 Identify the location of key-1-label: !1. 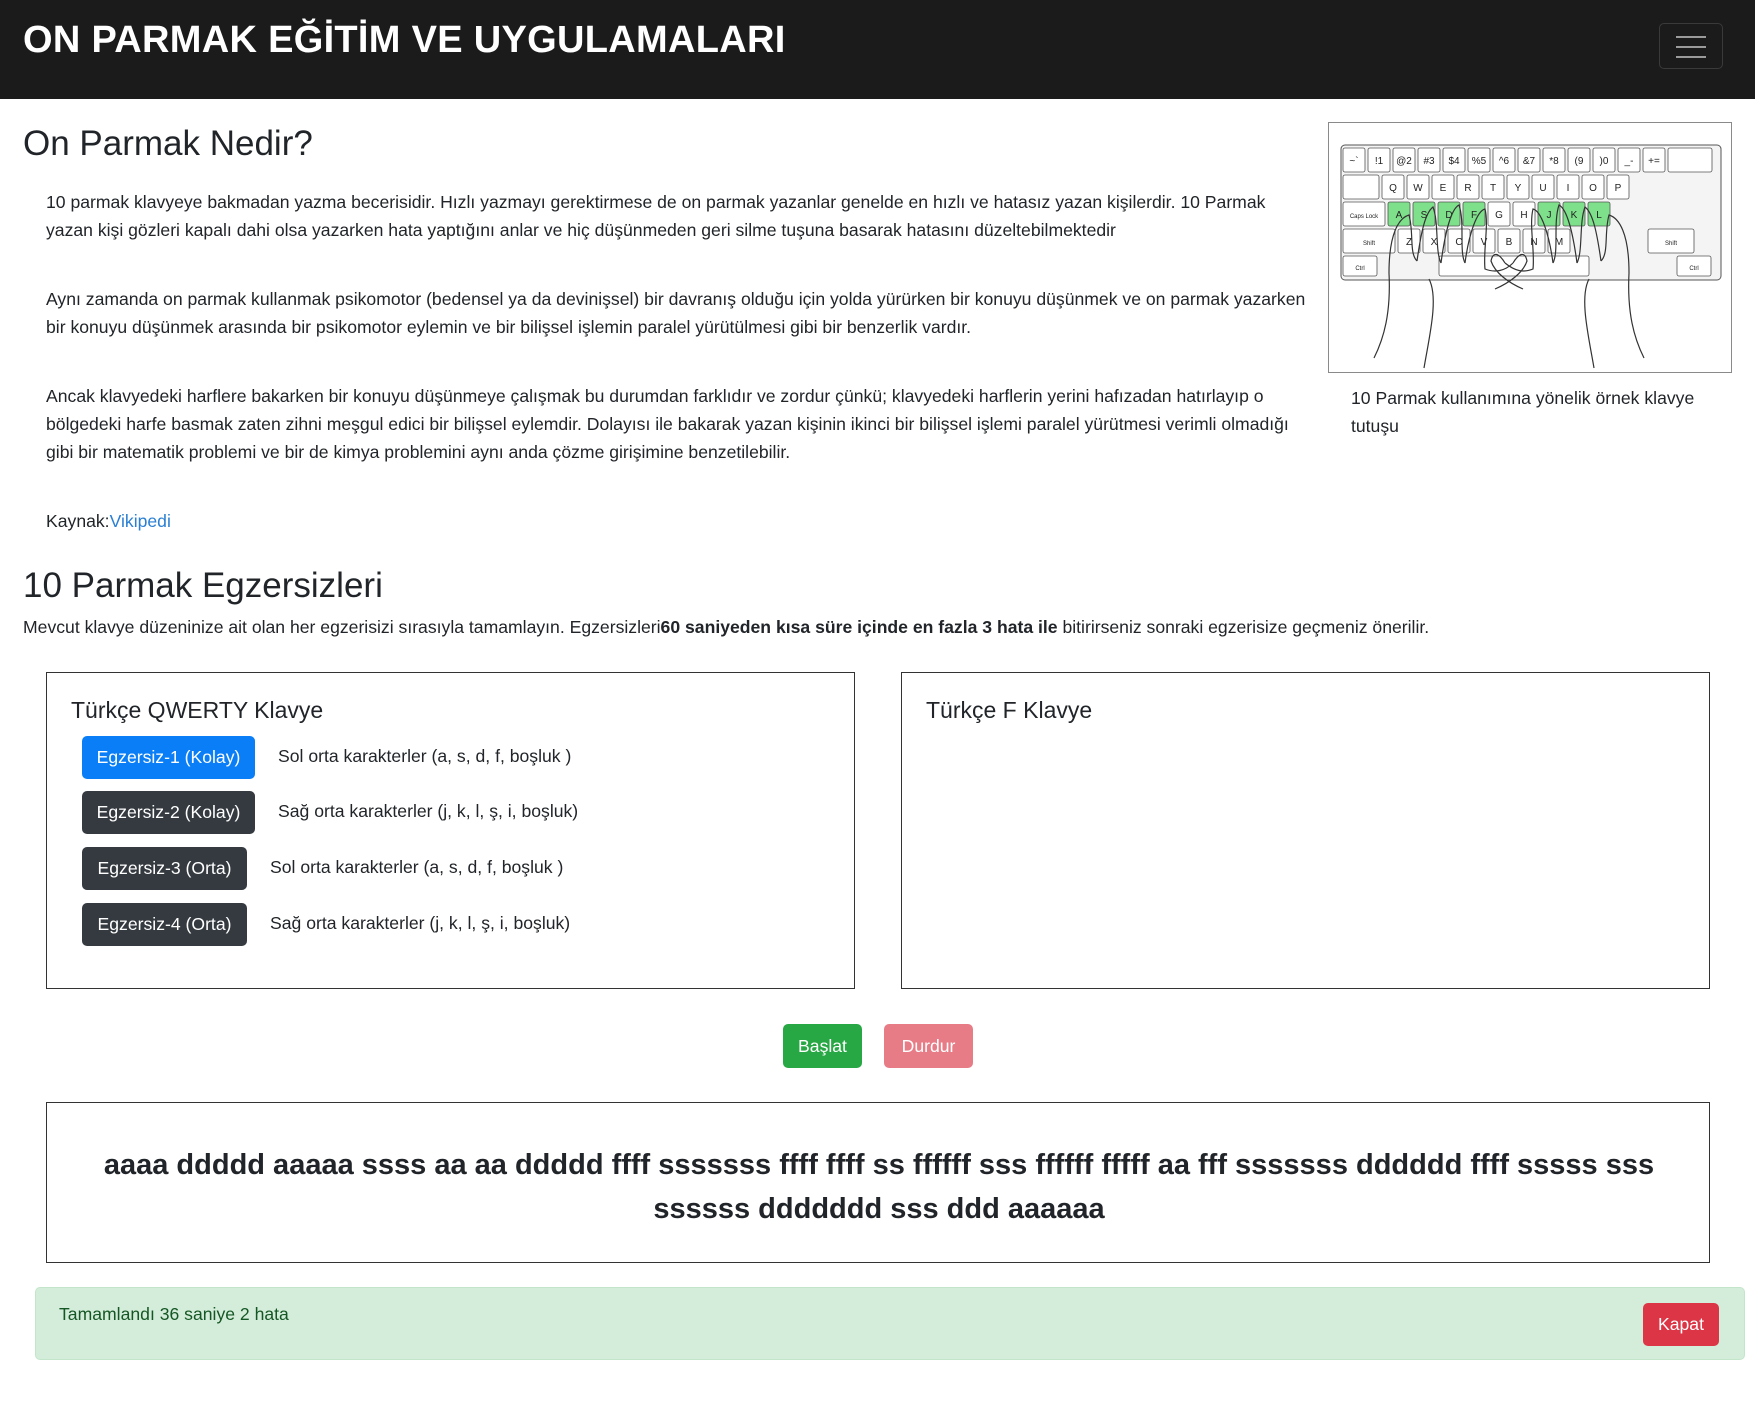
(1379, 161).